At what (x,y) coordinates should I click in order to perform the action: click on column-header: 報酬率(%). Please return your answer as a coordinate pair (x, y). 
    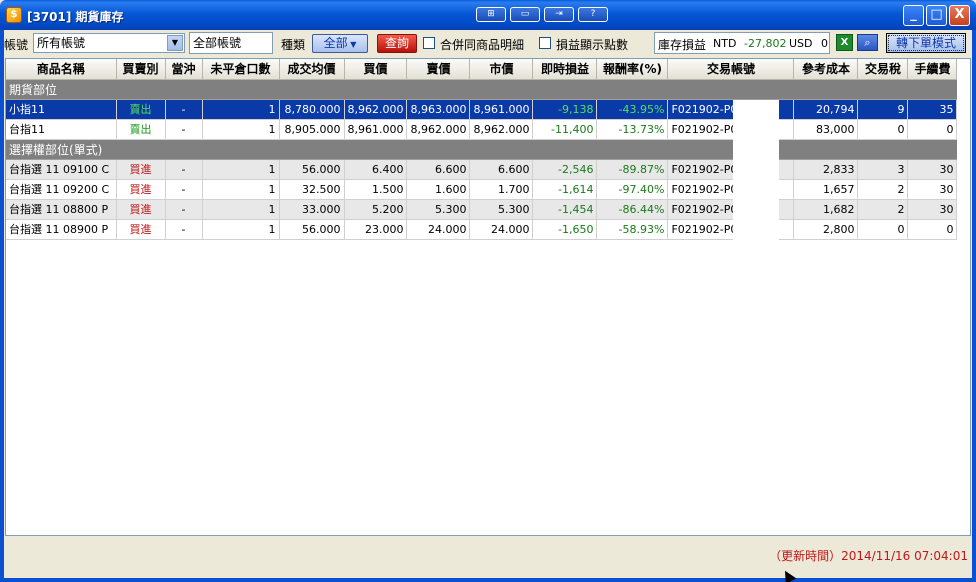
    Looking at the image, I should click on (632, 69).